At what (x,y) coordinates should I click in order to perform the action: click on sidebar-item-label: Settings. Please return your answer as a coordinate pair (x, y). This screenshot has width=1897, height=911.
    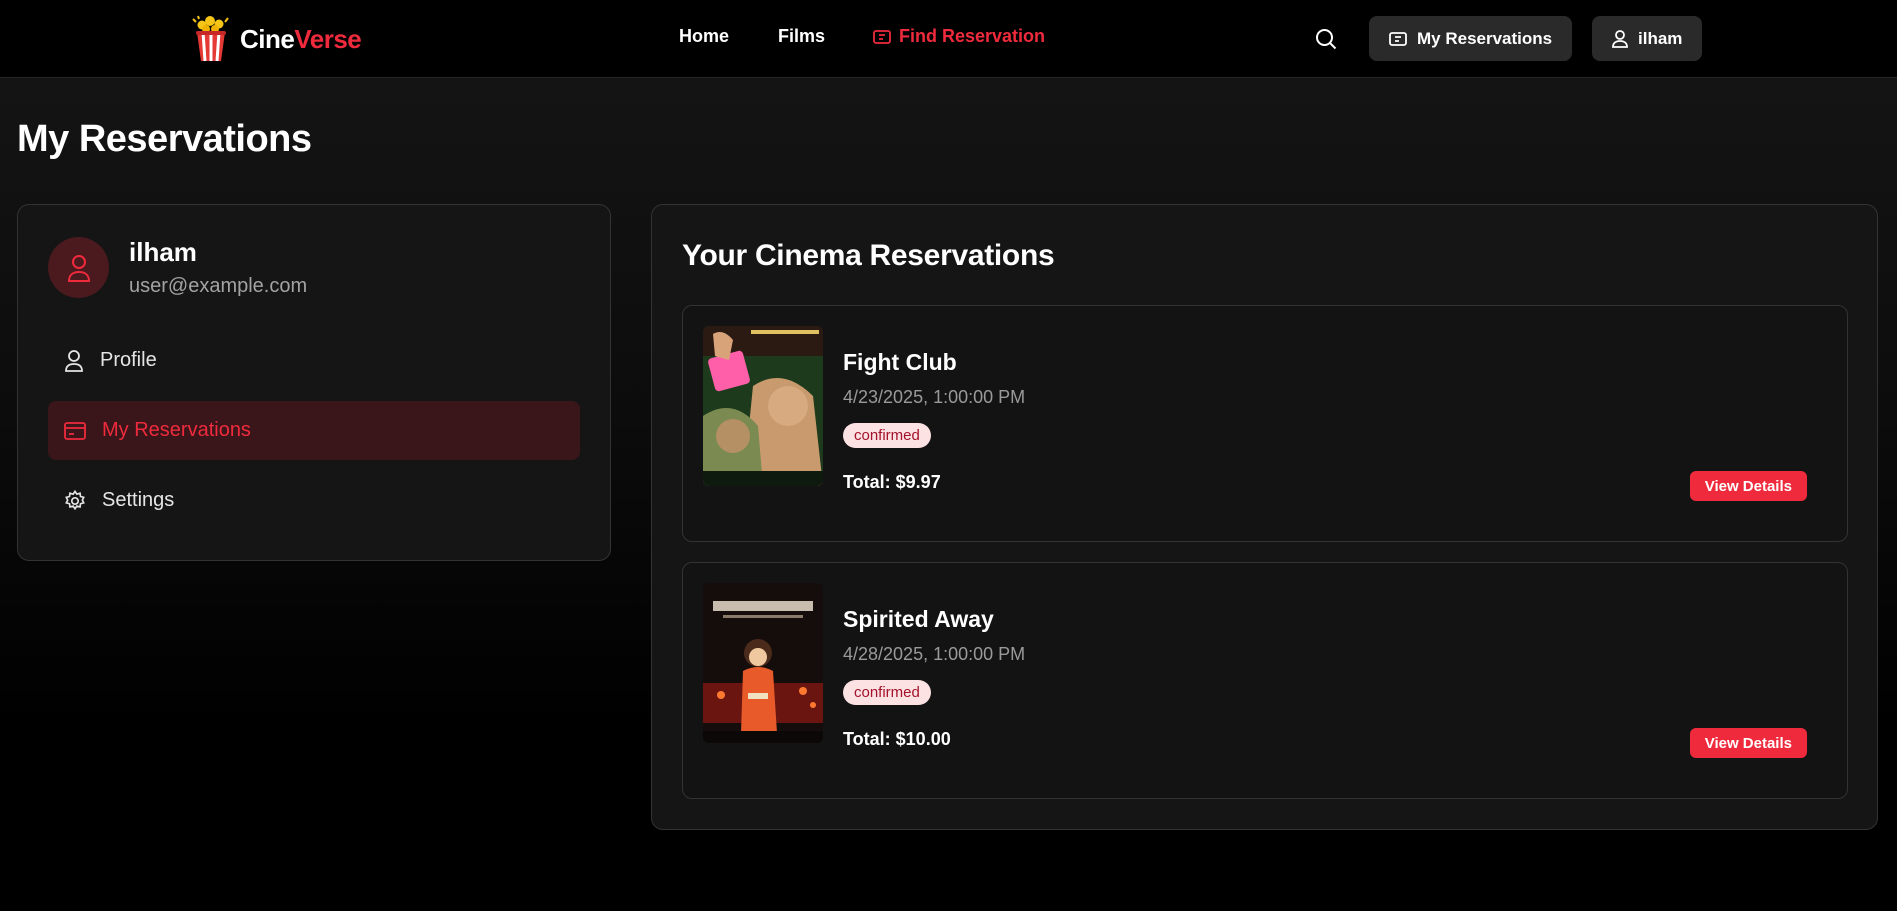
    Looking at the image, I should click on (138, 500).